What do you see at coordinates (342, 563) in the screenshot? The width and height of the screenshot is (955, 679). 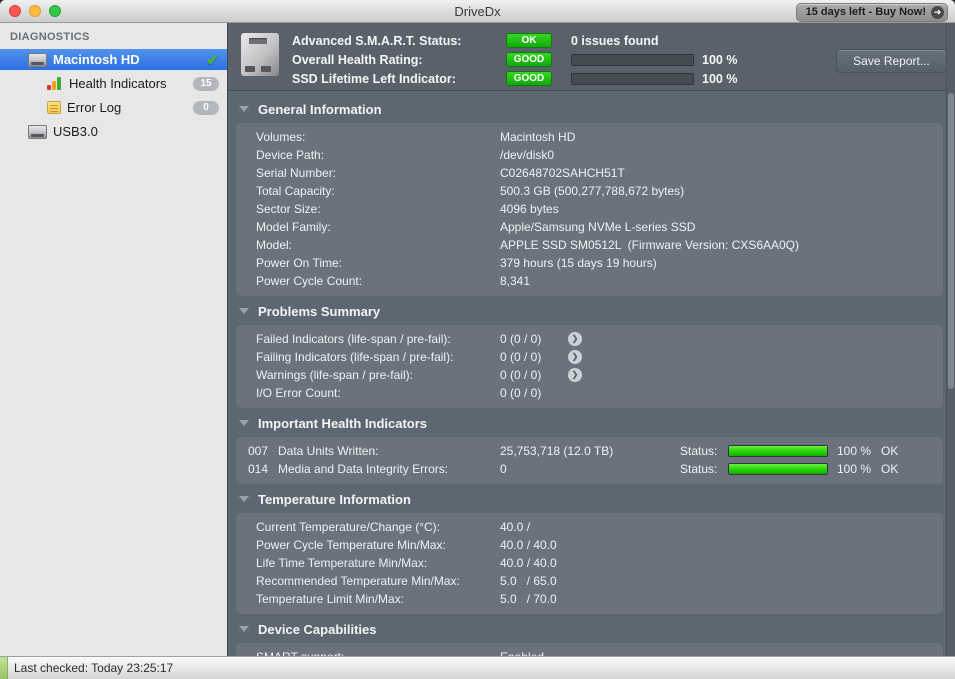 I see `row-label: Life Time Temperature Min/Max:` at bounding box center [342, 563].